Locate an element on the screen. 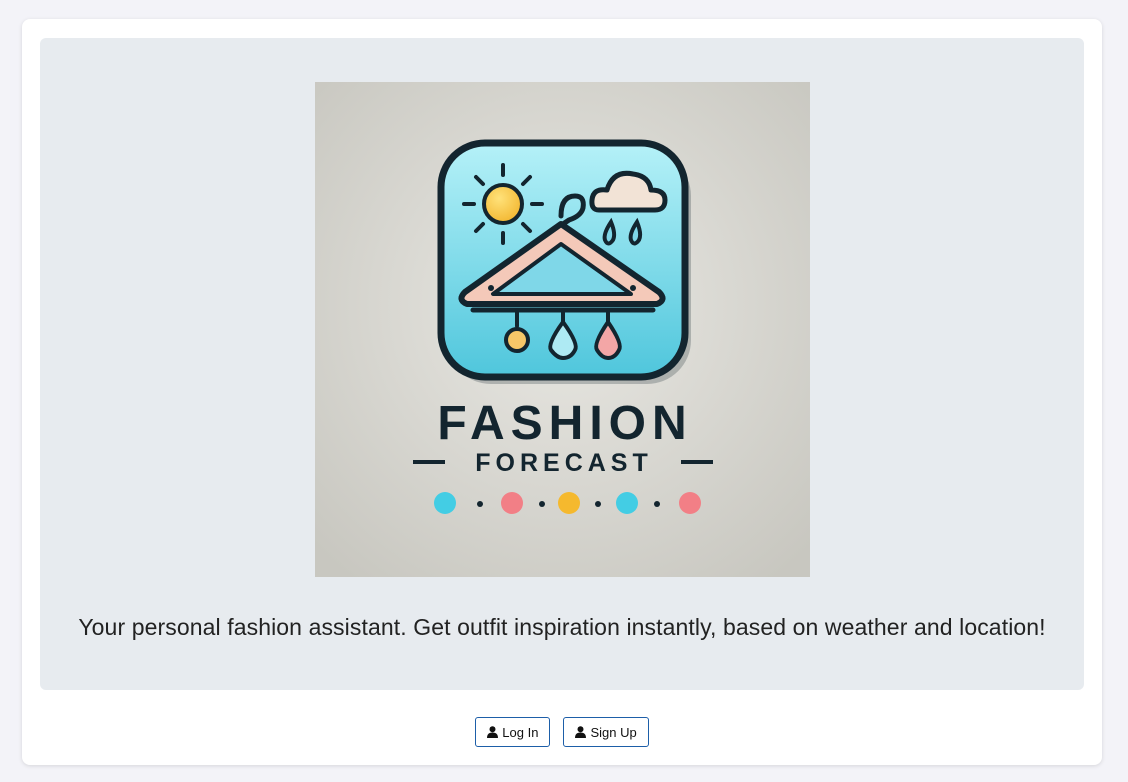 The height and width of the screenshot is (782, 1128). auth-actions: Log In Sign Up is located at coordinates (564, 732).